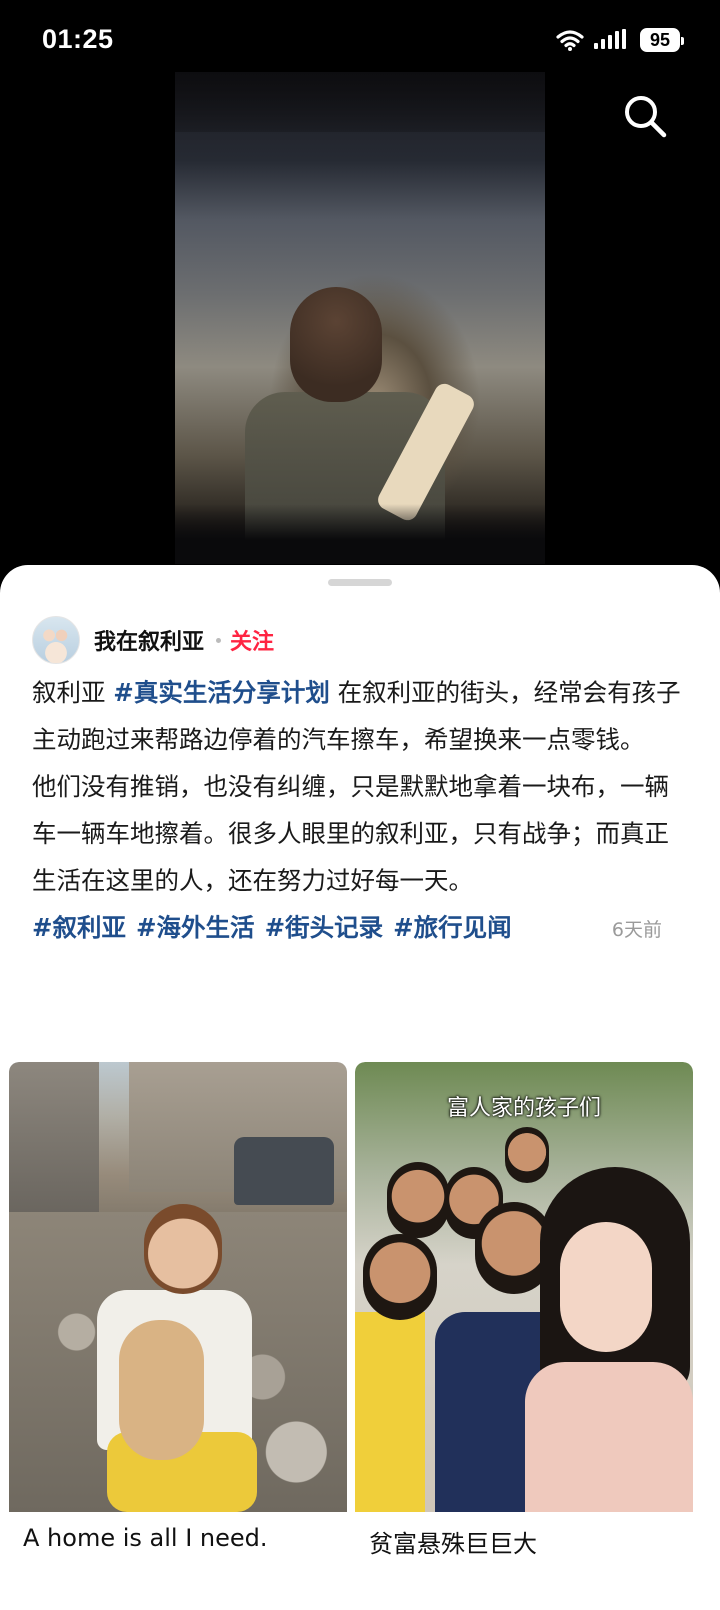 The width and height of the screenshot is (720, 1610). I want to click on hashtag-row: #叙利亚 #海外生活 #街头记录 #旅行见闻 6天前, so click(362, 929).